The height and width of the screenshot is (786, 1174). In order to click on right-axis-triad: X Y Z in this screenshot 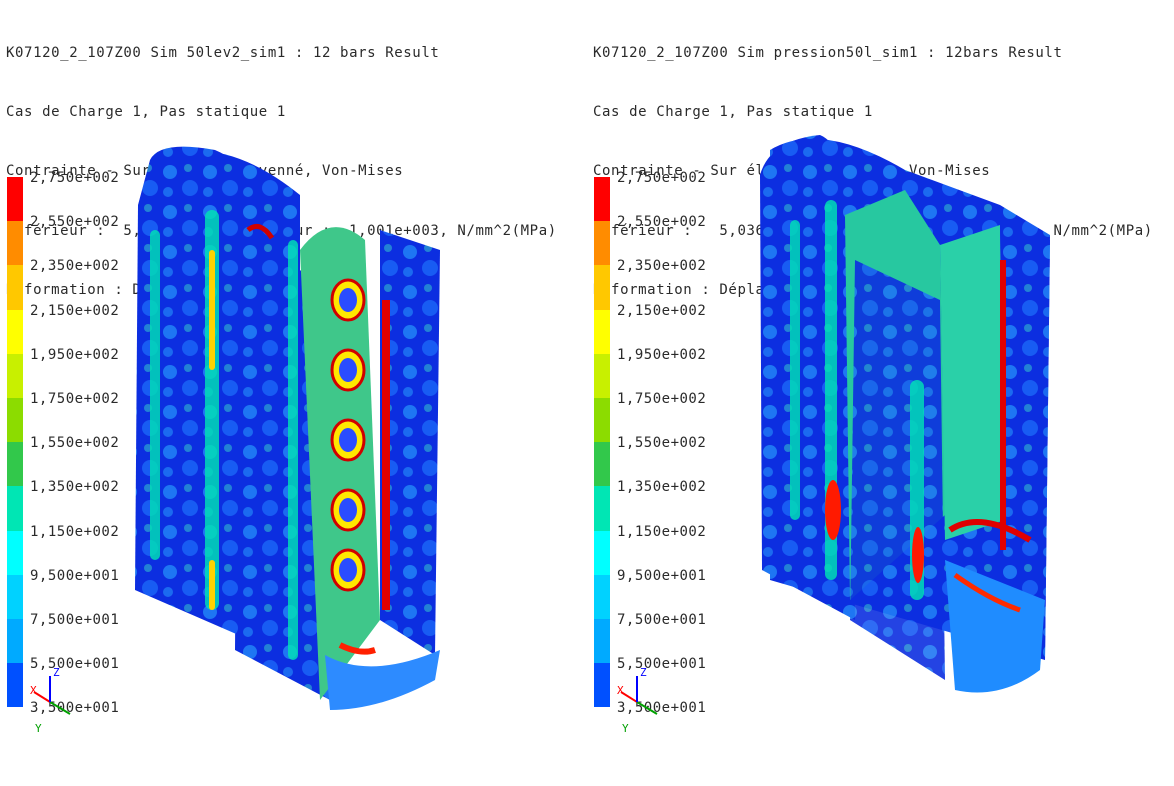, I will do `click(637, 700)`.